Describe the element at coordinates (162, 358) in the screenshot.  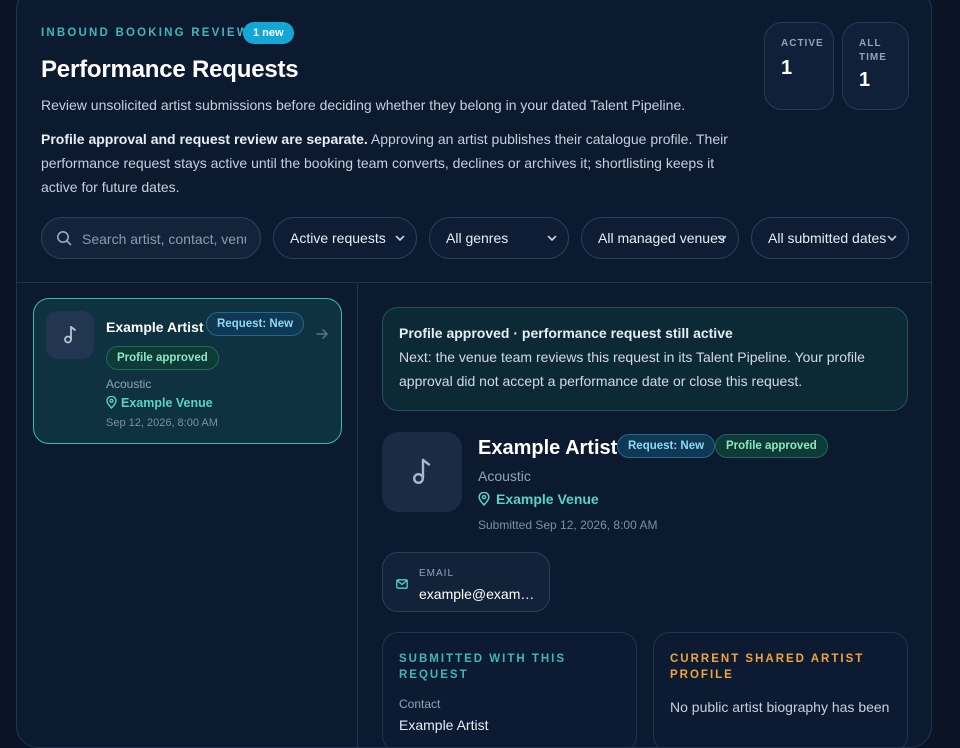
I see `profile-status-badge: Profile approved` at that location.